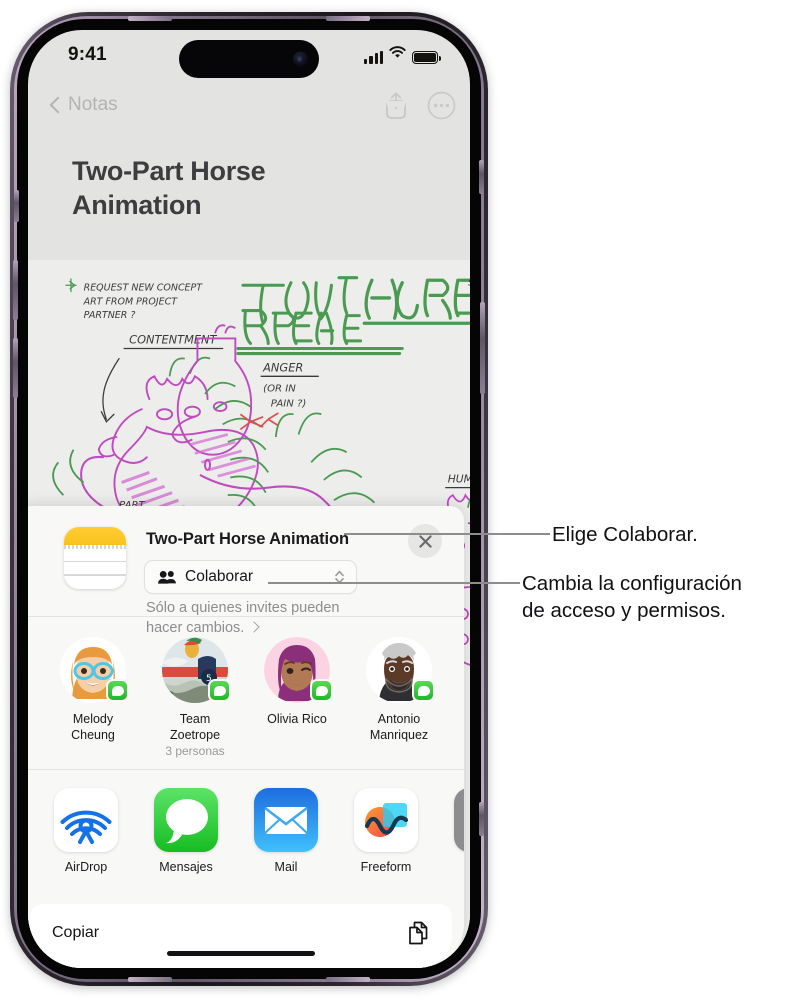 This screenshot has height=998, width=790. What do you see at coordinates (250, 577) in the screenshot?
I see `collaborate-mode-select: Colaborar` at bounding box center [250, 577].